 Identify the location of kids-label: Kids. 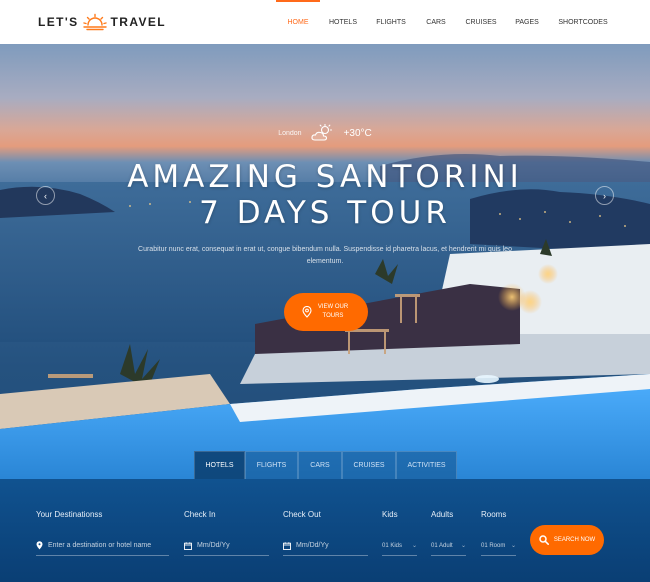
(390, 514).